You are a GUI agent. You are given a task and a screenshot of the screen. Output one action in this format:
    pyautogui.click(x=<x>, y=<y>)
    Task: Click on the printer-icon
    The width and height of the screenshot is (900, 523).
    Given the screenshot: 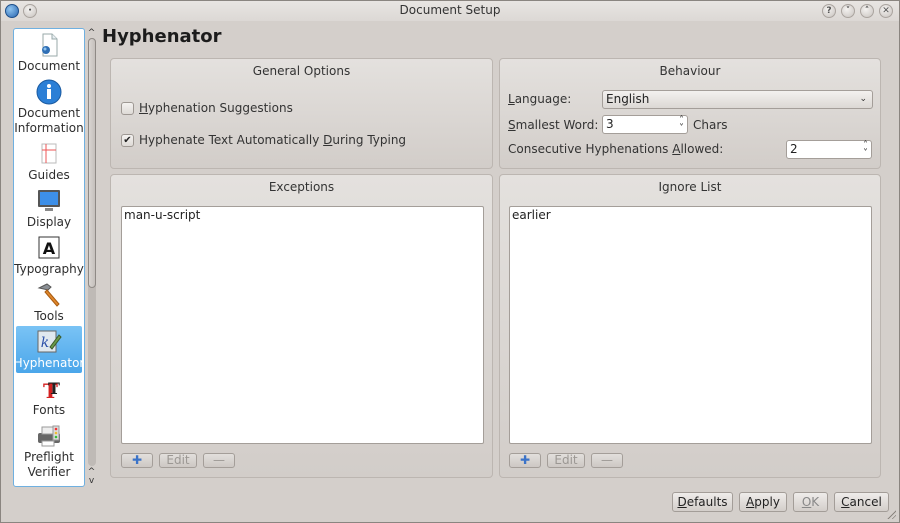 What is the action you would take?
    pyautogui.click(x=49, y=436)
    